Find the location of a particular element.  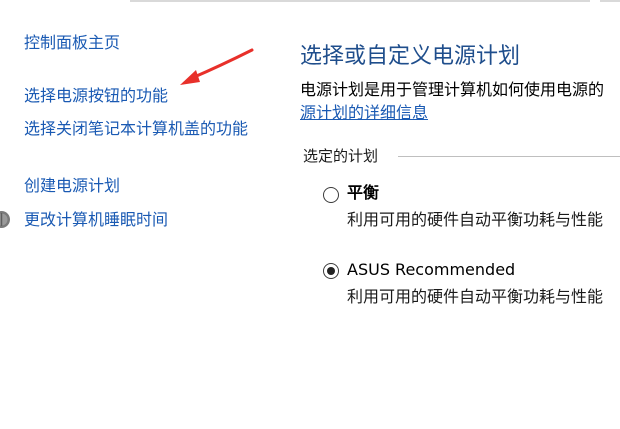

plan-radio-asus-recommended is located at coordinates (331, 271).